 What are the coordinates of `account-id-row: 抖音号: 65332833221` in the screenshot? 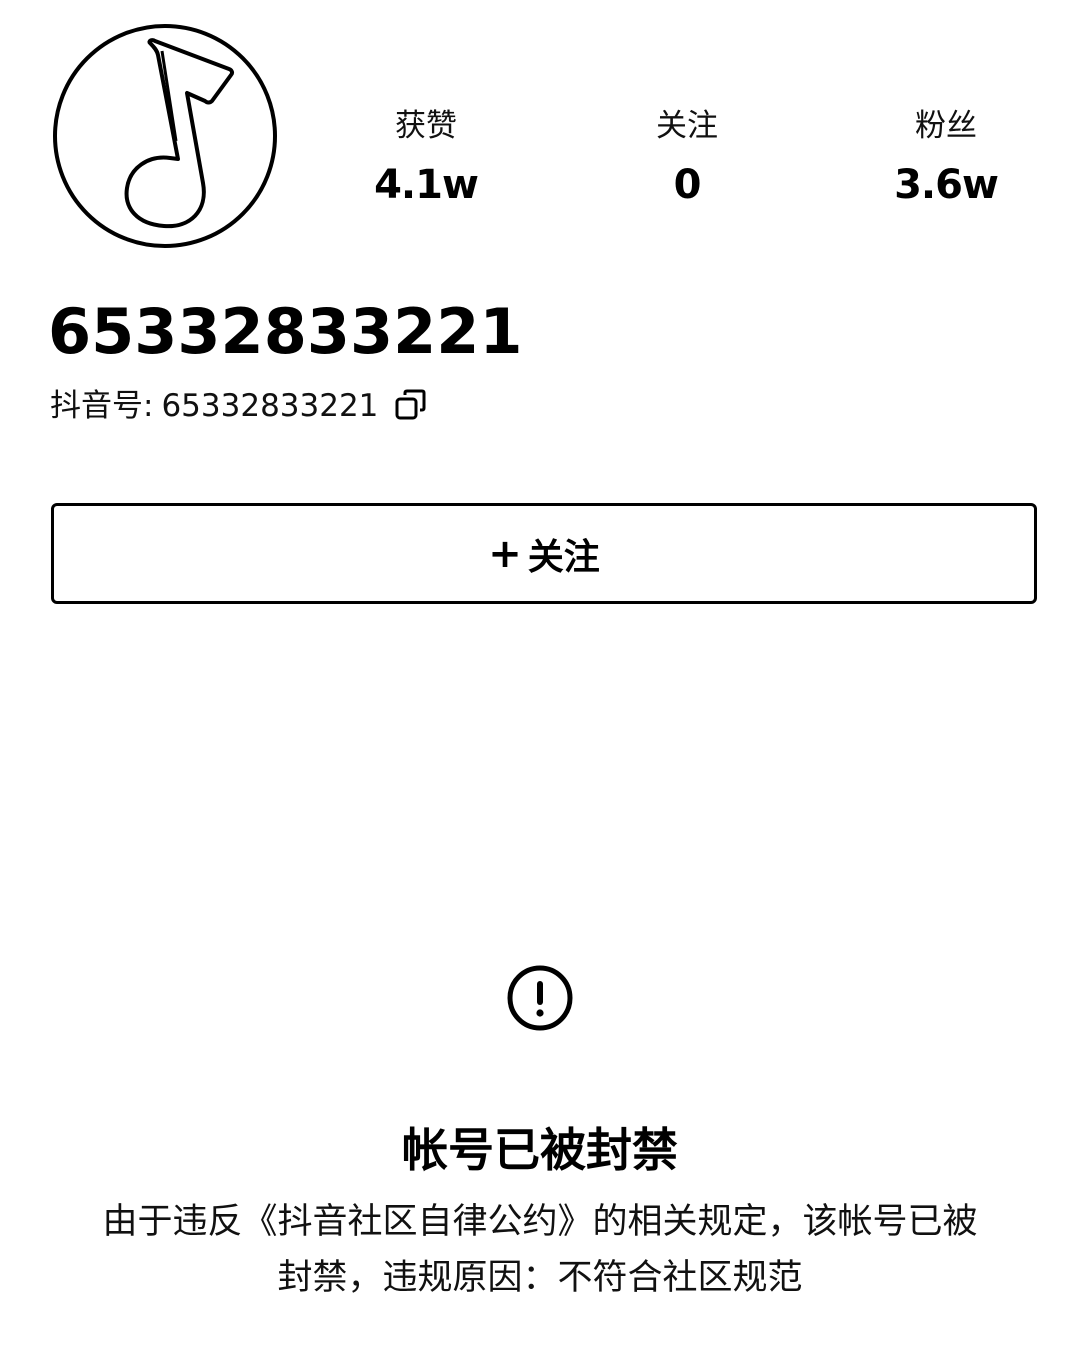 It's located at (239, 406).